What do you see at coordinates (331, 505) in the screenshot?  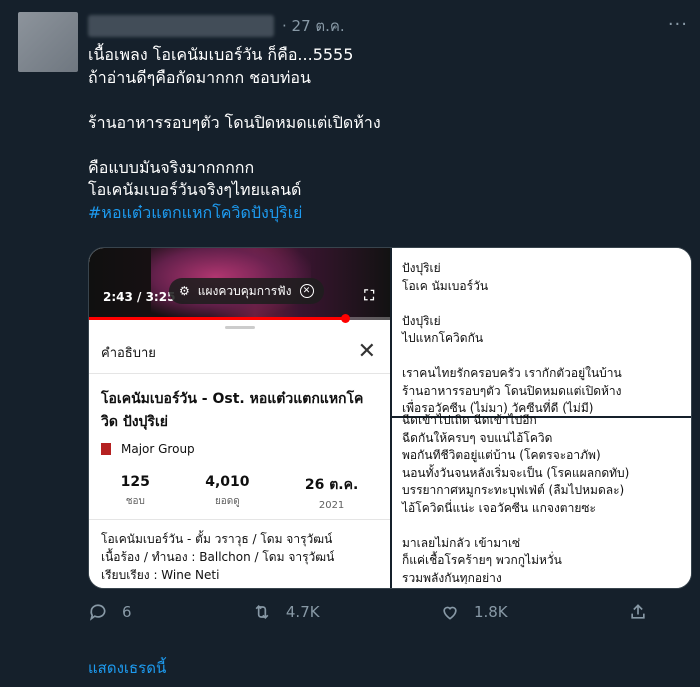 I see `stat-label: 2021` at bounding box center [331, 505].